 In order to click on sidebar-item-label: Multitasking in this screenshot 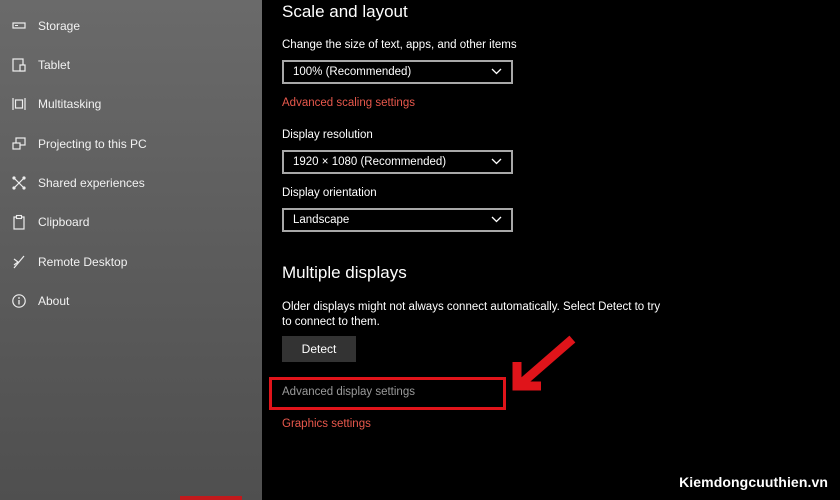, I will do `click(70, 104)`.